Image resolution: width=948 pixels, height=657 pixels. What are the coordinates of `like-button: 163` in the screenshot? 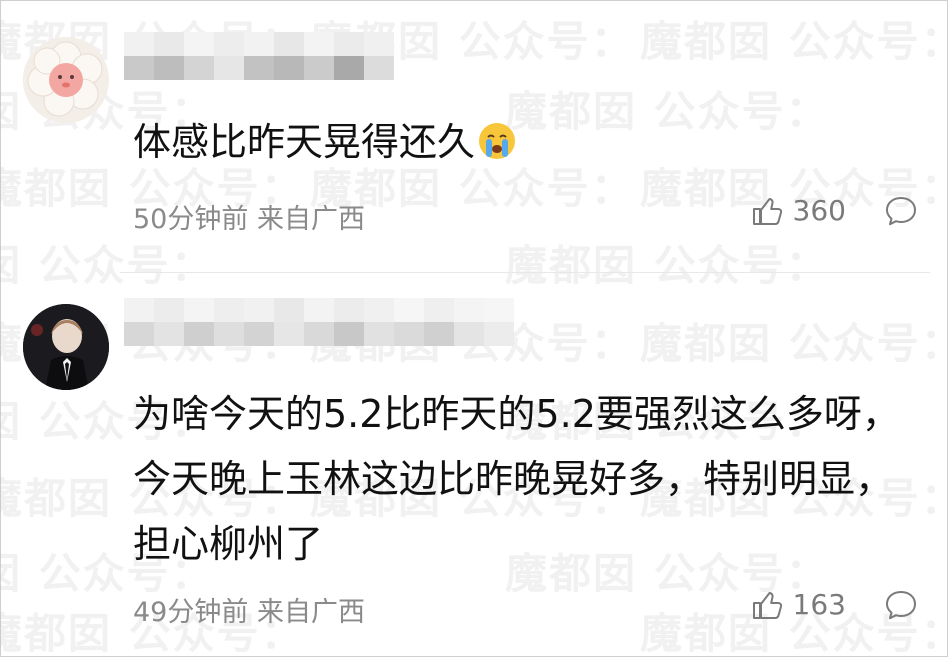 It's located at (798, 604).